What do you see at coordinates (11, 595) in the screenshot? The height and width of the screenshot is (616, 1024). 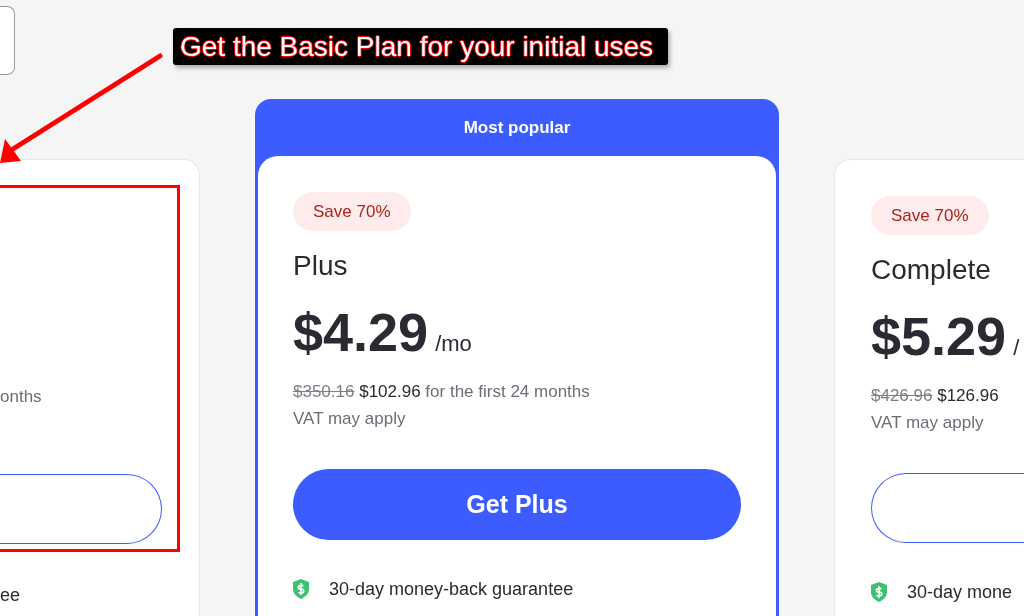 I see `guarantee-text: ee` at bounding box center [11, 595].